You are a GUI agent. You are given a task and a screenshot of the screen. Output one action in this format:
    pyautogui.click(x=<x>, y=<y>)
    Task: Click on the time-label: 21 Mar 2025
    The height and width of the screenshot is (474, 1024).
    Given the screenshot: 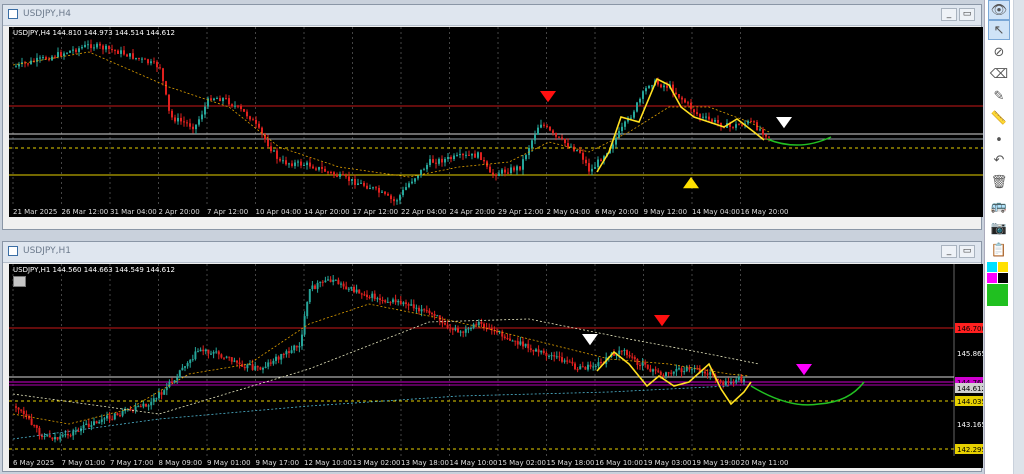 What is the action you would take?
    pyautogui.click(x=35, y=212)
    